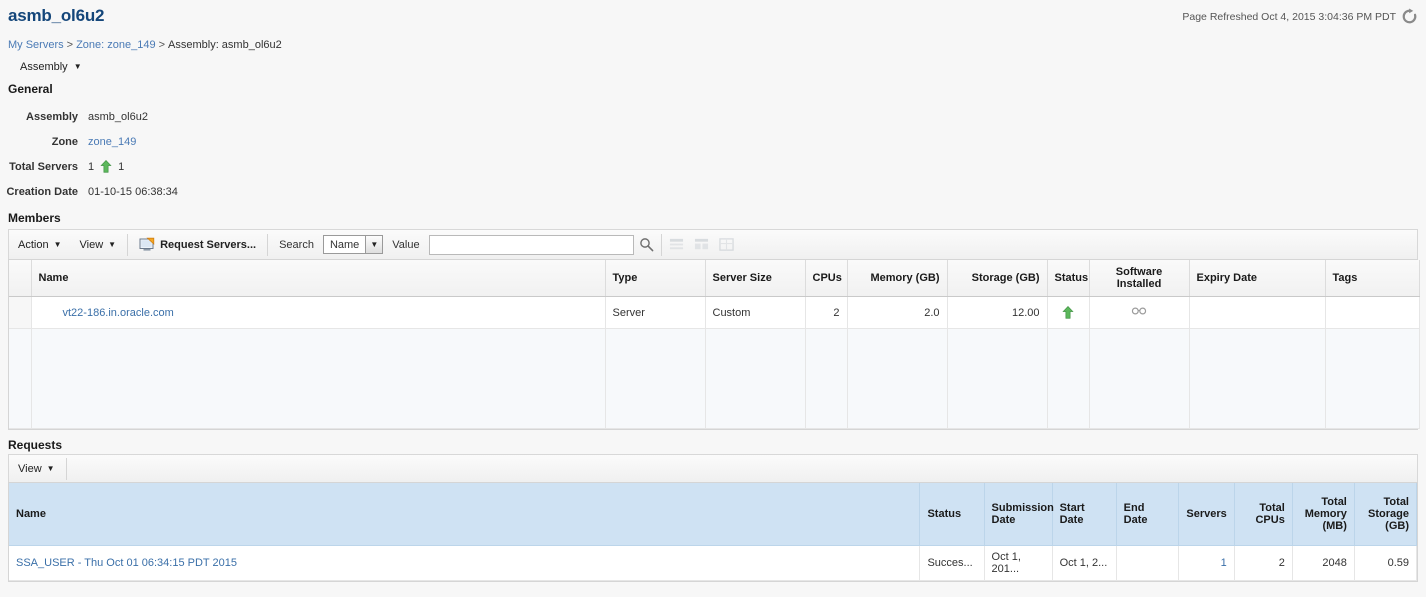 The image size is (1426, 597). I want to click on requests-col-submission-date: Submission Date, so click(1019, 514).